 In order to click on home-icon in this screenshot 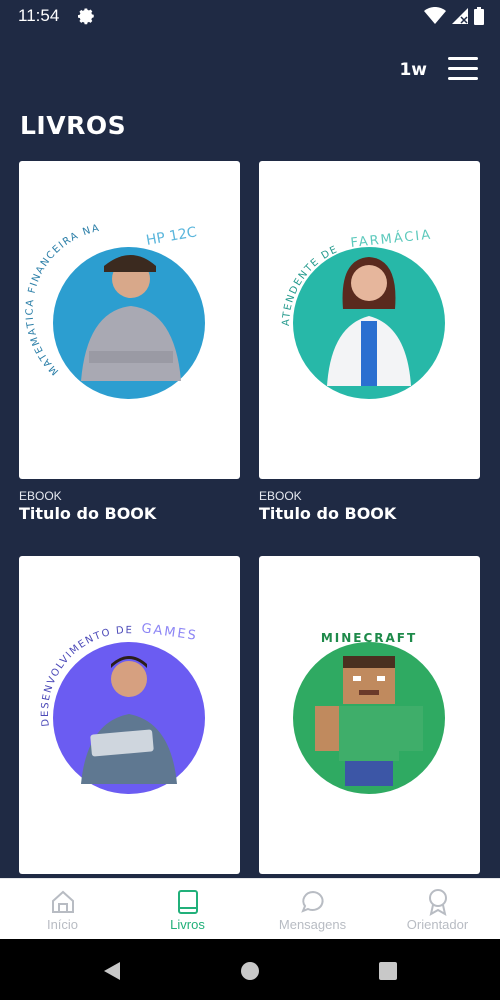, I will do `click(62, 901)`.